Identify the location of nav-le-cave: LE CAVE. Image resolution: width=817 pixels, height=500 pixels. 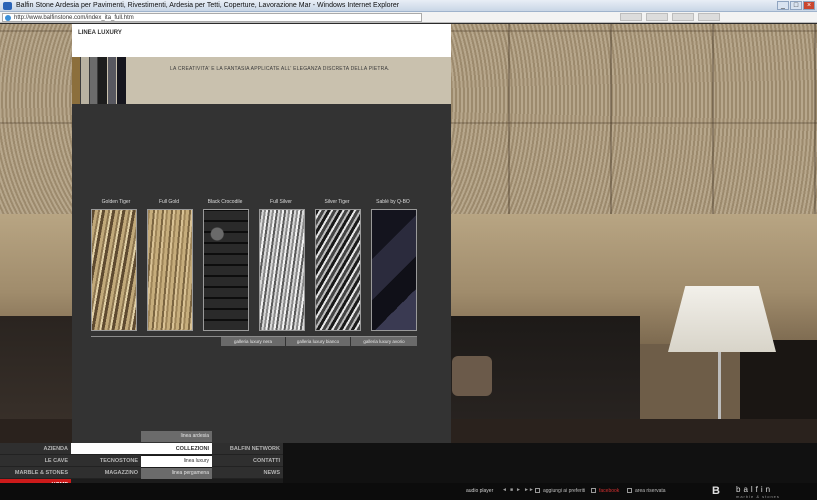
(35, 461).